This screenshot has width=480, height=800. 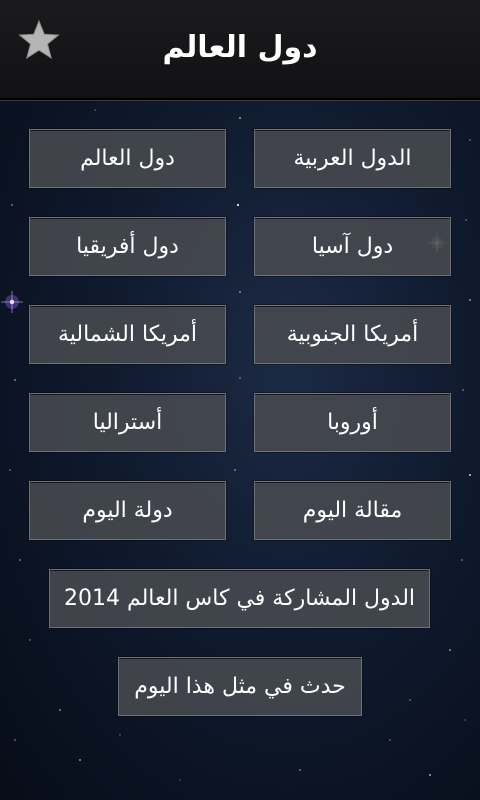 What do you see at coordinates (127, 158) in the screenshot?
I see `world-countries-button: دول العالم` at bounding box center [127, 158].